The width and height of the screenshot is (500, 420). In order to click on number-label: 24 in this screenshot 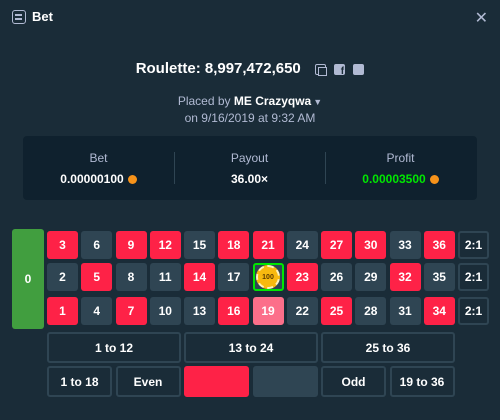, I will do `click(302, 245)`.